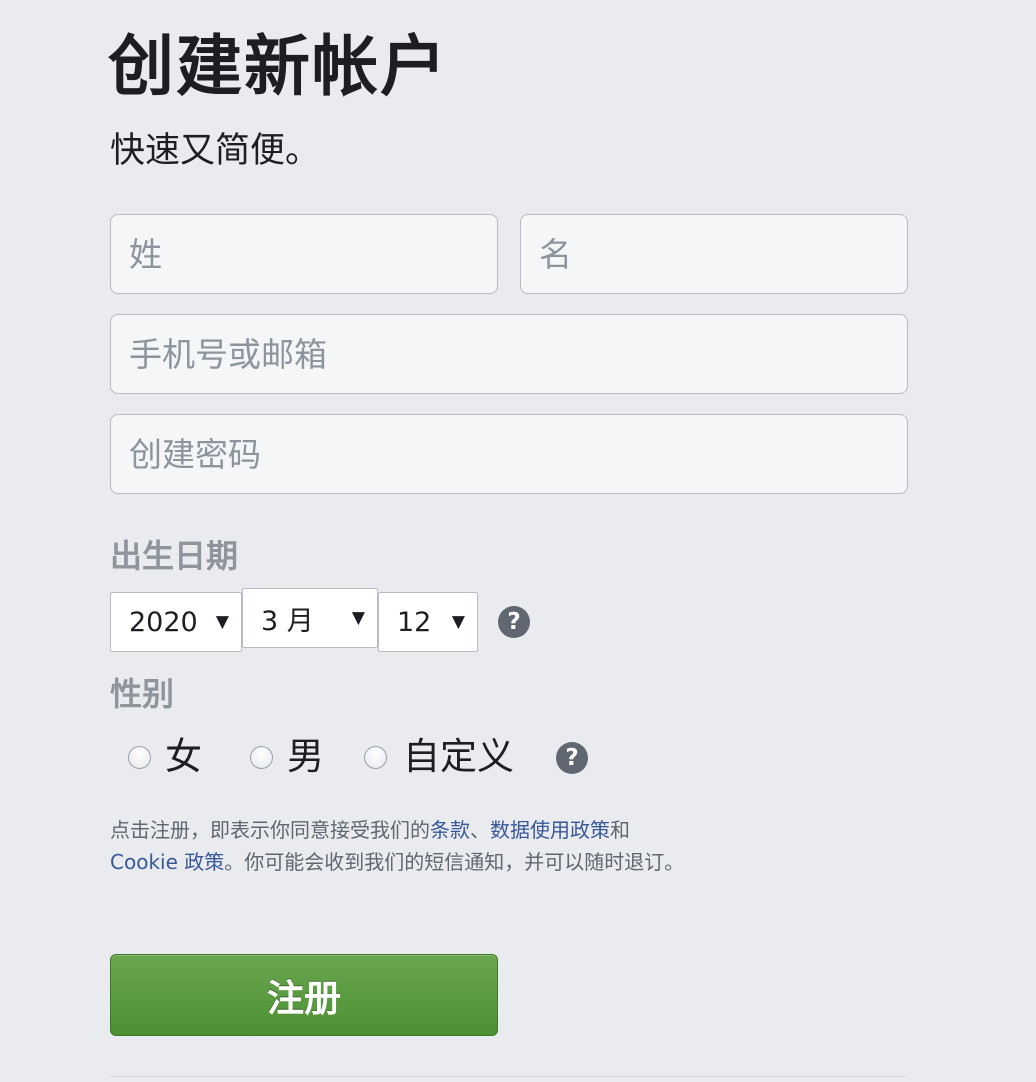 Image resolution: width=1036 pixels, height=1082 pixels. What do you see at coordinates (278, 66) in the screenshot?
I see `page-title: 创建新帐户` at bounding box center [278, 66].